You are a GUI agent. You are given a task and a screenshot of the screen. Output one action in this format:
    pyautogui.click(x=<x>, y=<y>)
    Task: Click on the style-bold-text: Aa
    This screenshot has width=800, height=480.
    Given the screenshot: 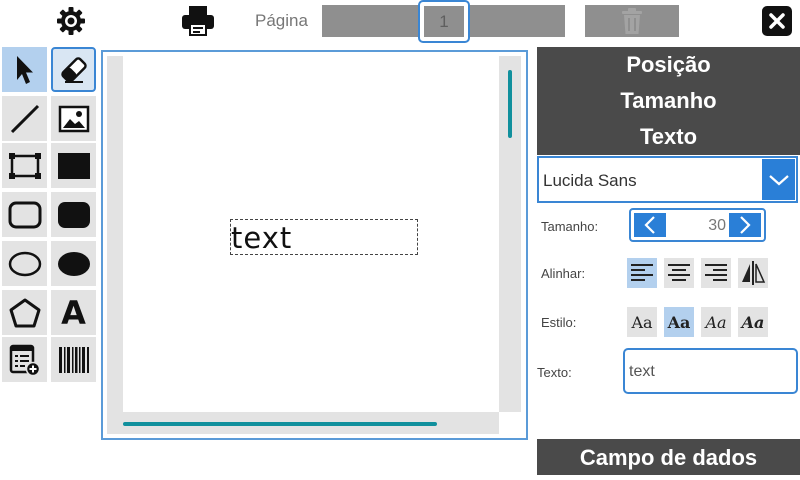 What is the action you would take?
    pyautogui.click(x=679, y=322)
    